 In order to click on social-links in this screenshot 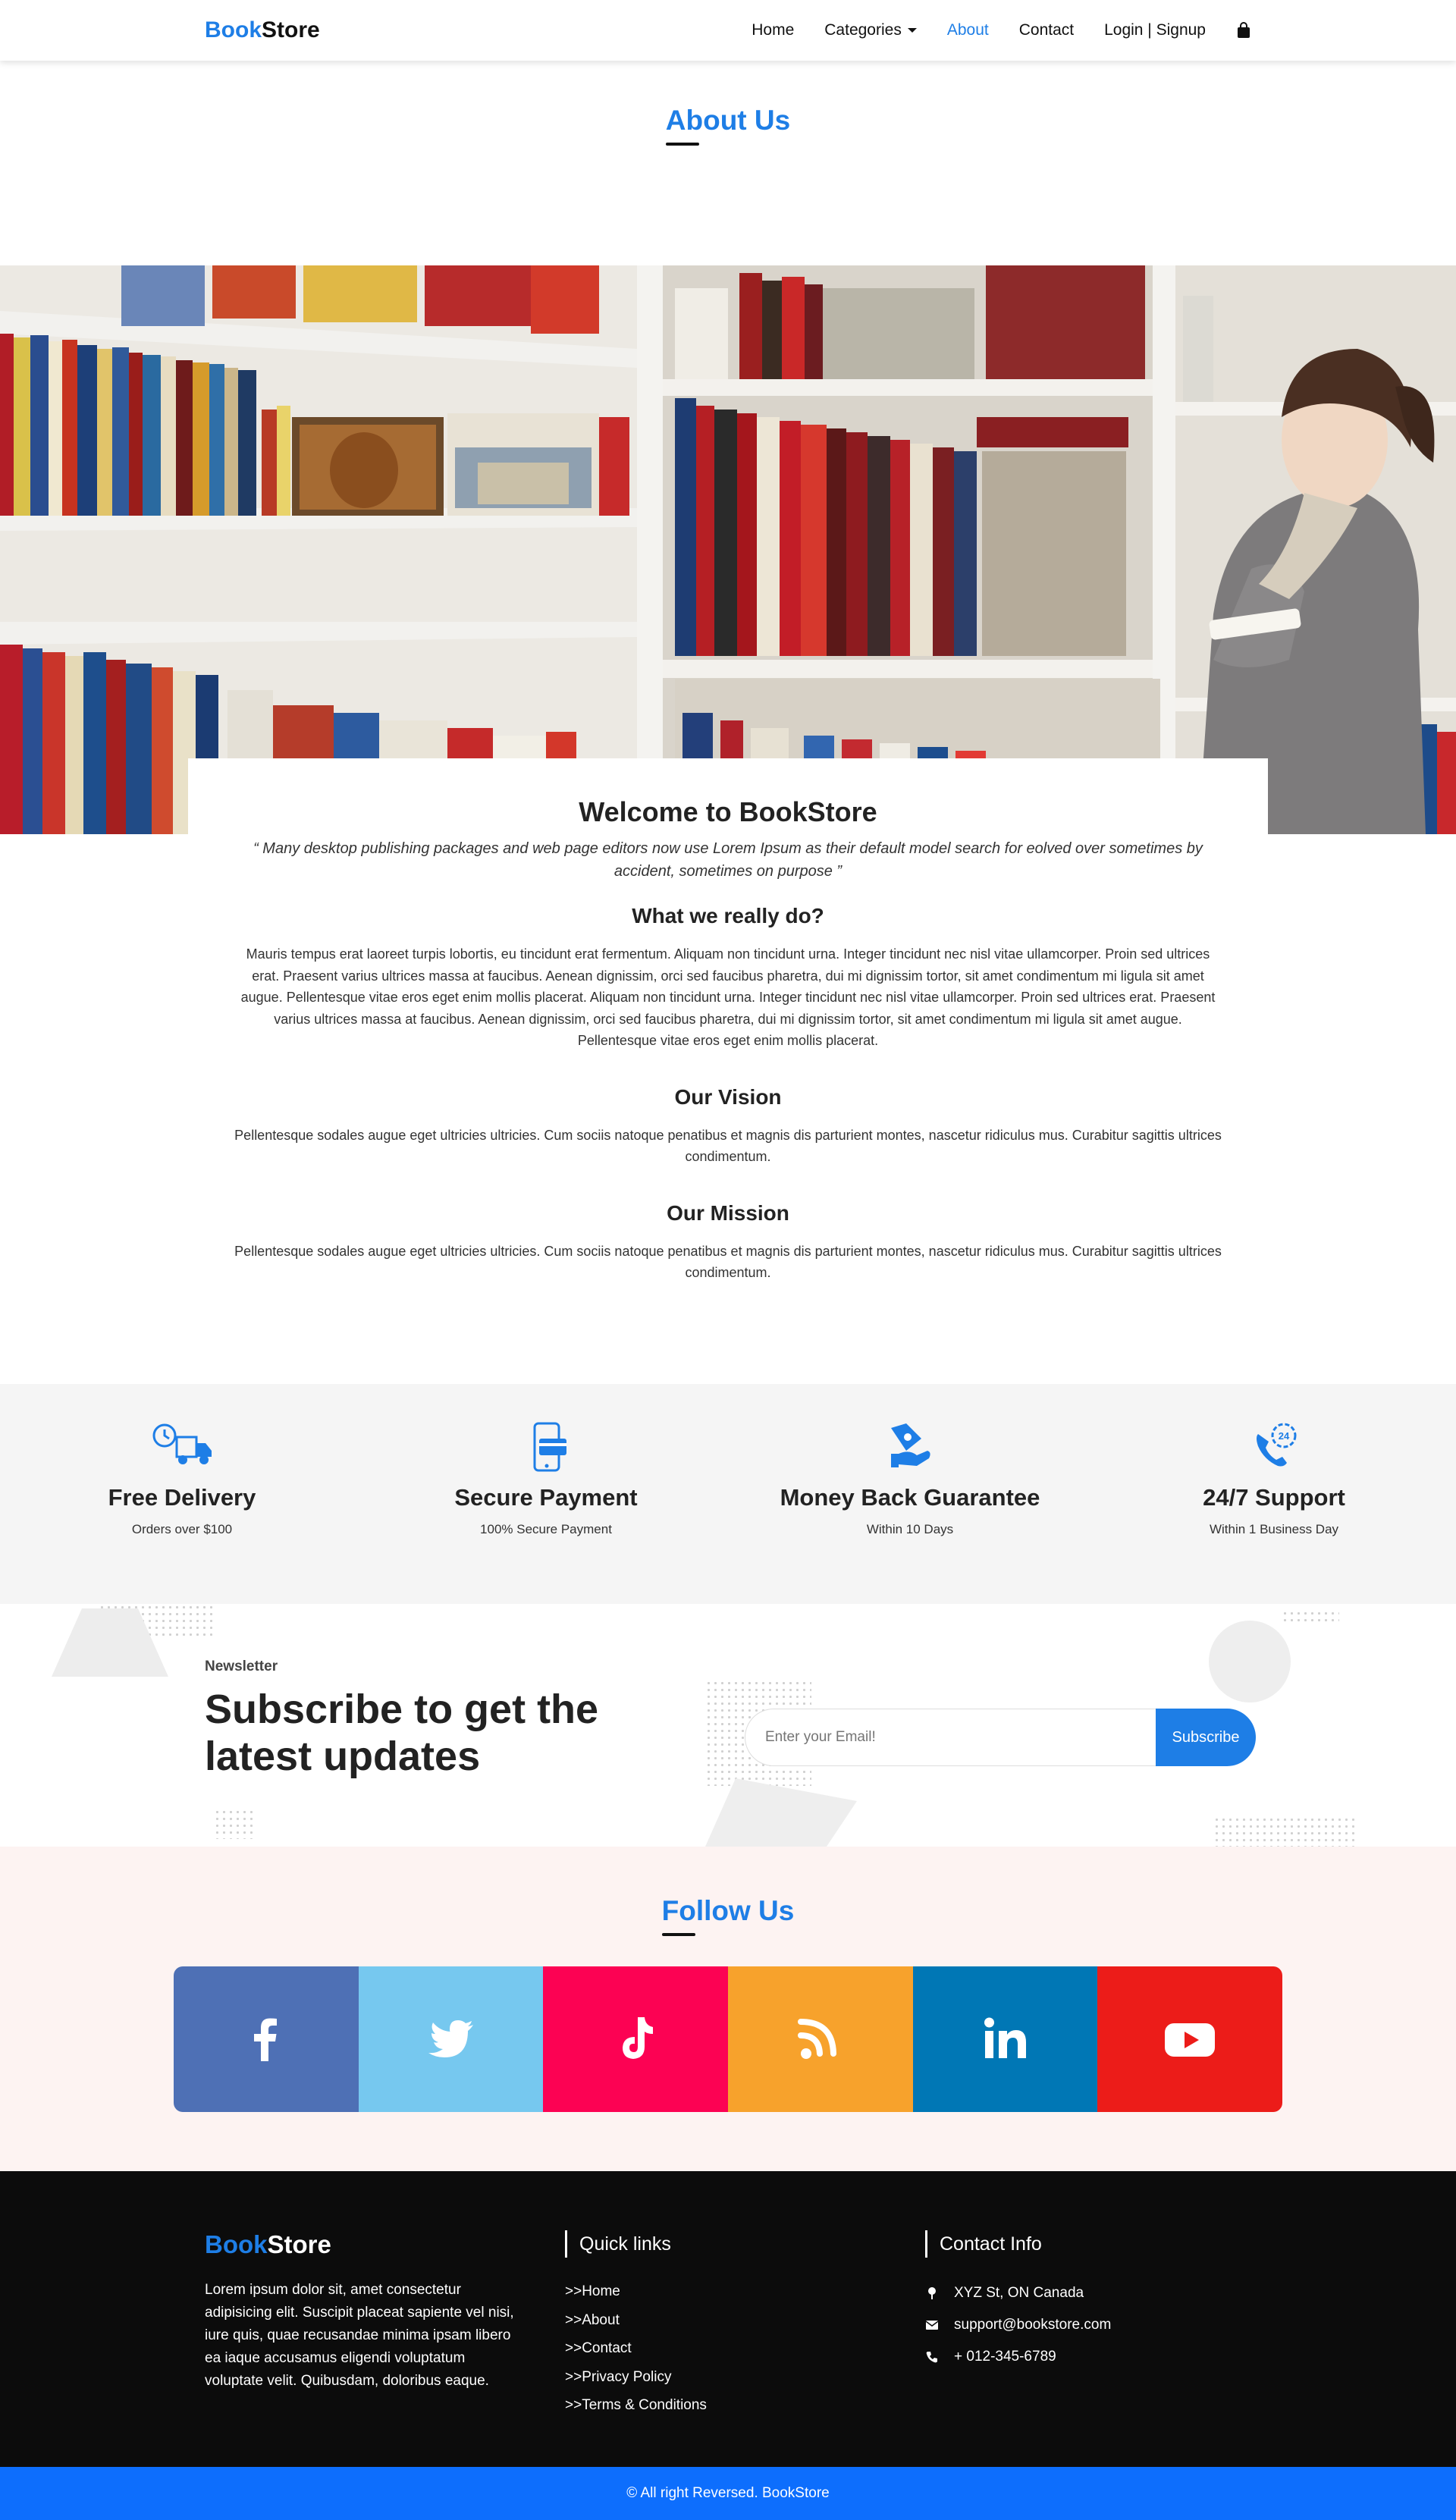, I will do `click(728, 2039)`.